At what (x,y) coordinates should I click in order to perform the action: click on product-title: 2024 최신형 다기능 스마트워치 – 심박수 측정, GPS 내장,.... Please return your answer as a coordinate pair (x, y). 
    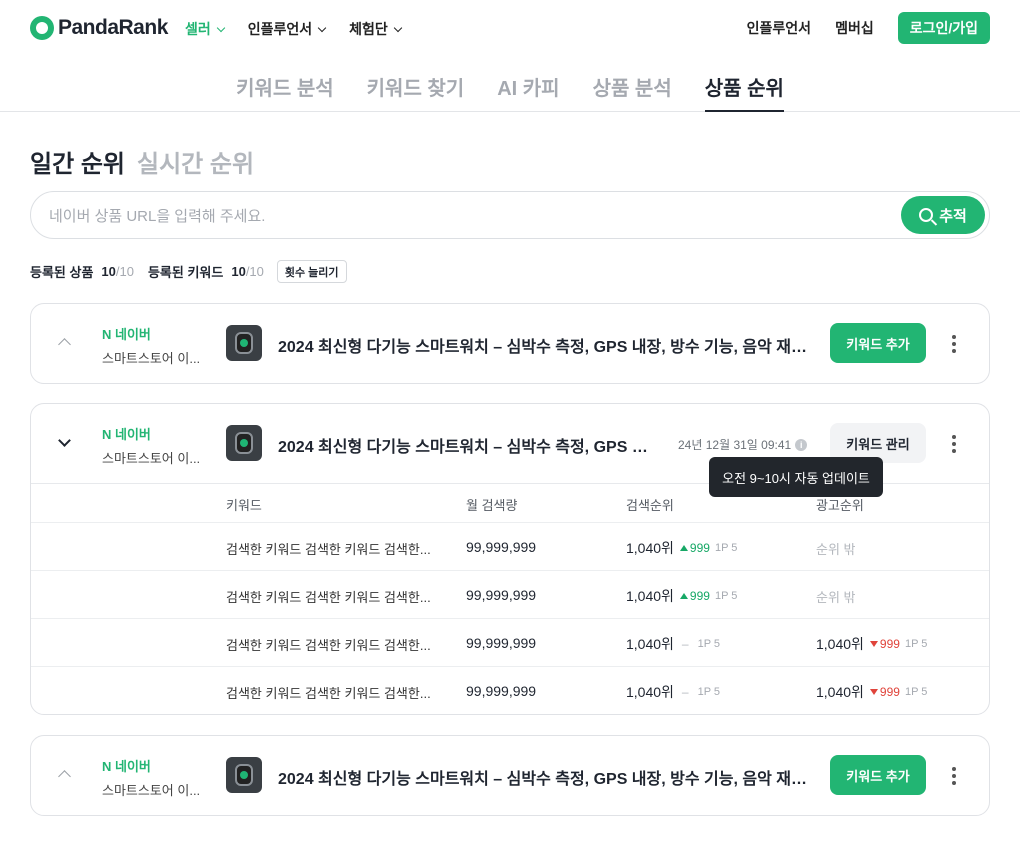
    Looking at the image, I should click on (468, 445).